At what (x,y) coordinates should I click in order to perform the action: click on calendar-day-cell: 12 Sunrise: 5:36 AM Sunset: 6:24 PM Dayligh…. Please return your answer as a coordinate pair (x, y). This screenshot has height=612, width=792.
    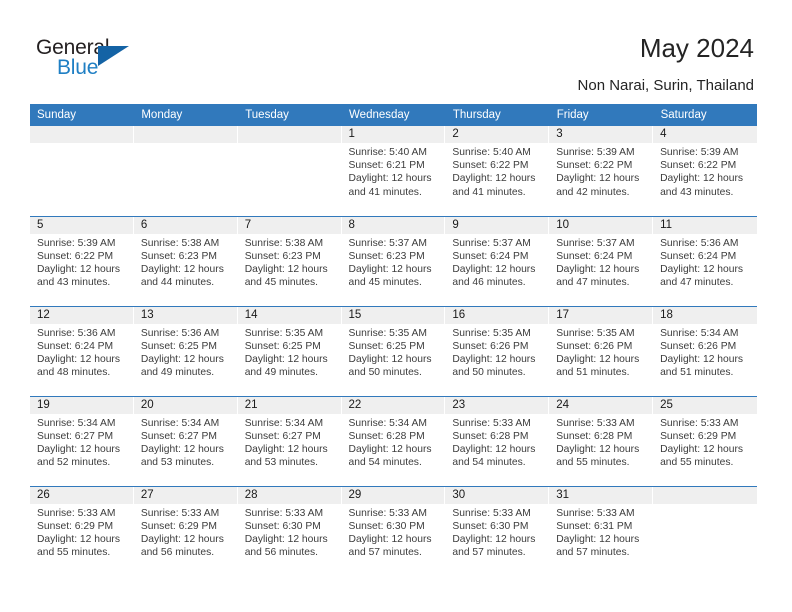
    Looking at the image, I should click on (82, 350).